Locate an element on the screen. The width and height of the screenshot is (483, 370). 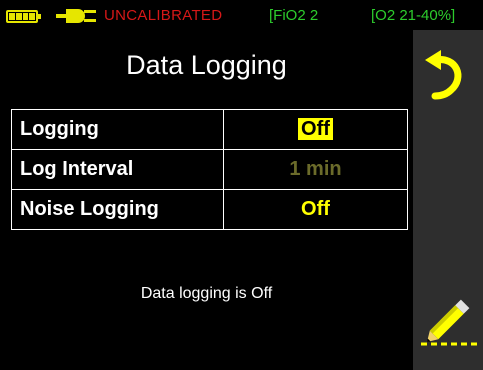
log-interval-value: 1 min is located at coordinates (315, 169).